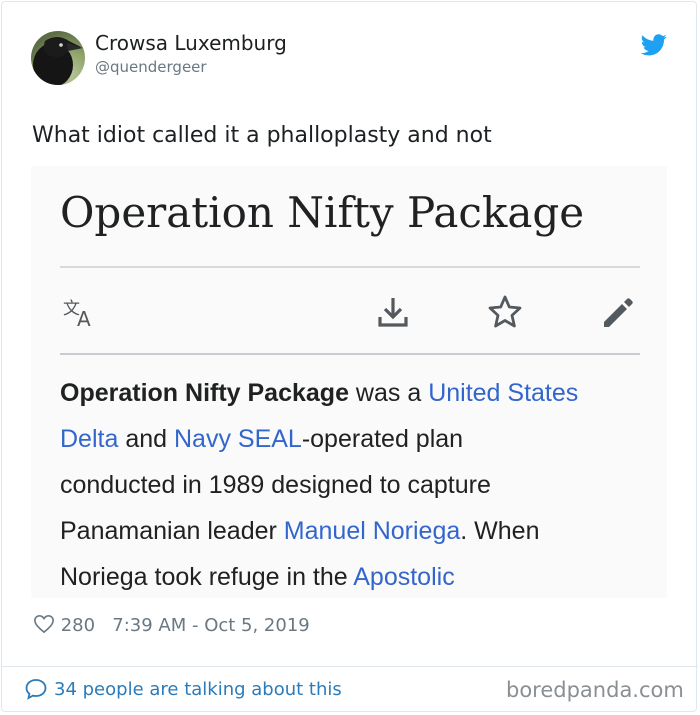  Describe the element at coordinates (151, 67) in the screenshot. I see `author-handle: @quendergeer` at that location.